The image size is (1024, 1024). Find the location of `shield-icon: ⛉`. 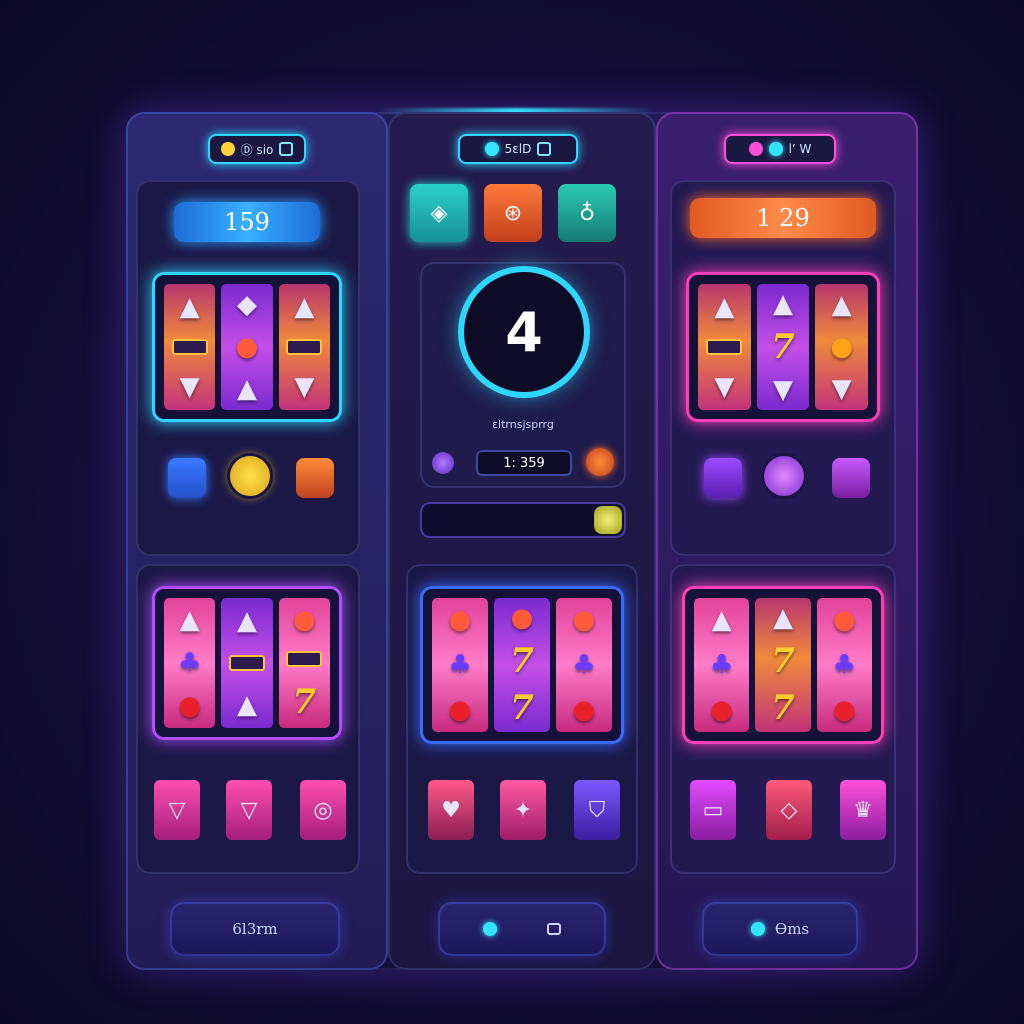

shield-icon: ⛉ is located at coordinates (597, 810).